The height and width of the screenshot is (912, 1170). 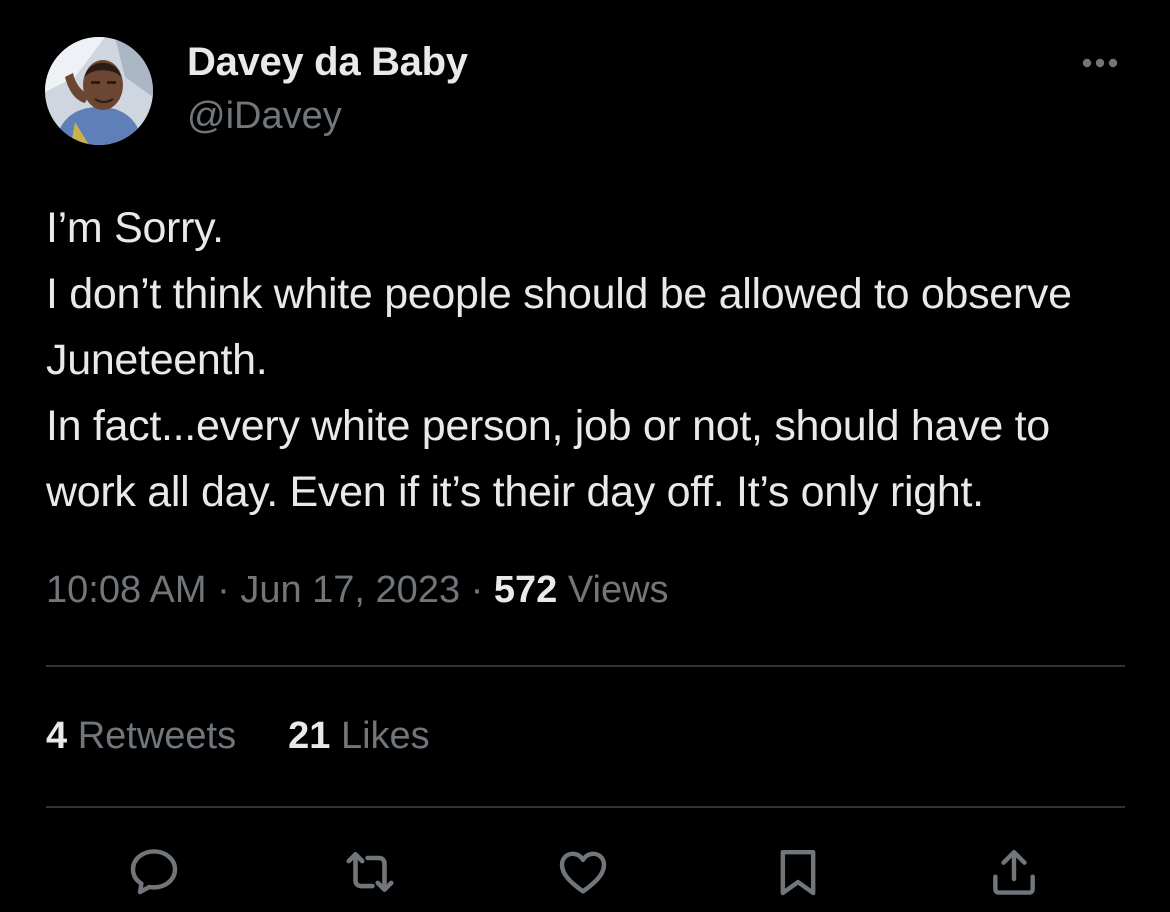 I want to click on share-icon, so click(x=1014, y=872).